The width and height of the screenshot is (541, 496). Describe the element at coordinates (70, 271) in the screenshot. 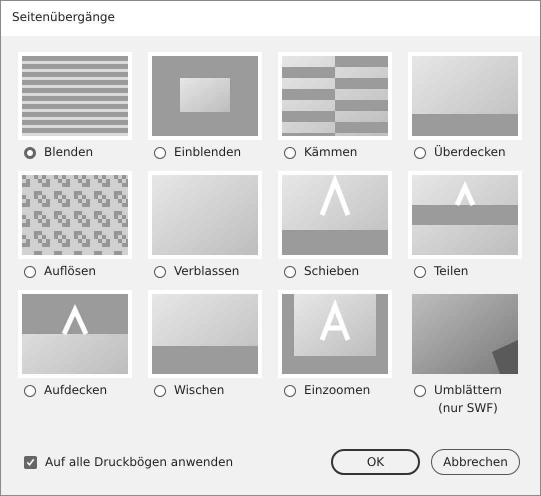

I see `transition-label: Auflösen` at that location.